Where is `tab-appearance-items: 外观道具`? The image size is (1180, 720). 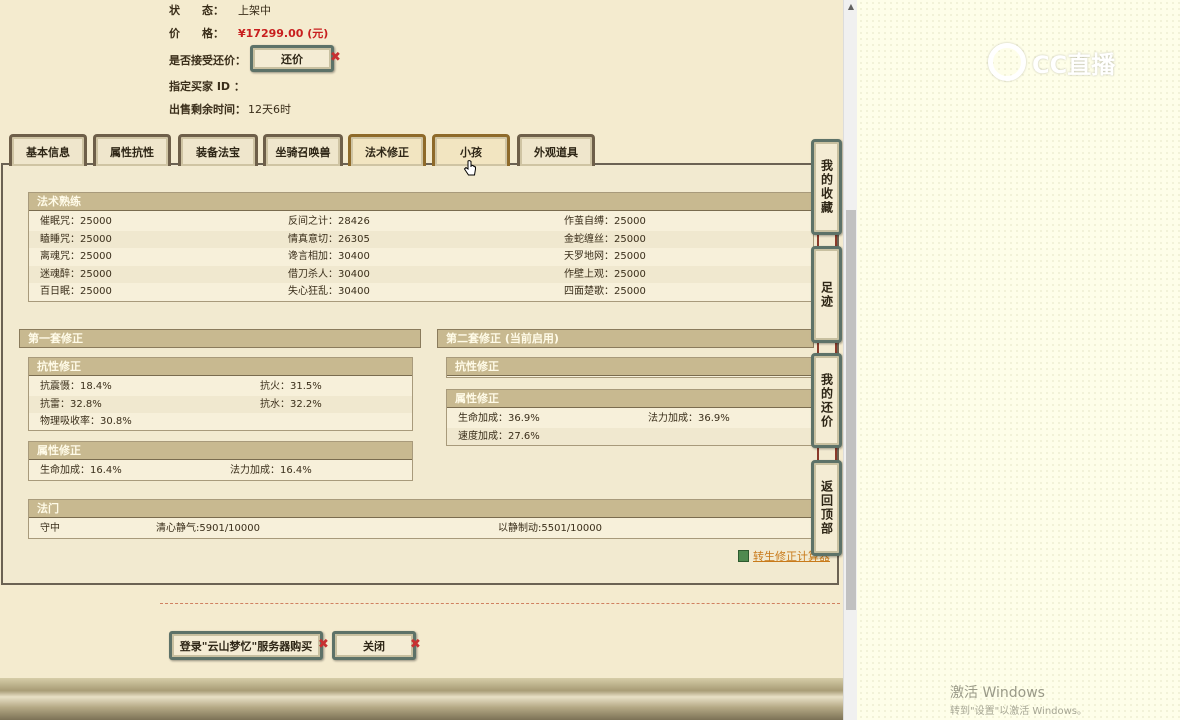 tab-appearance-items: 外观道具 is located at coordinates (556, 150).